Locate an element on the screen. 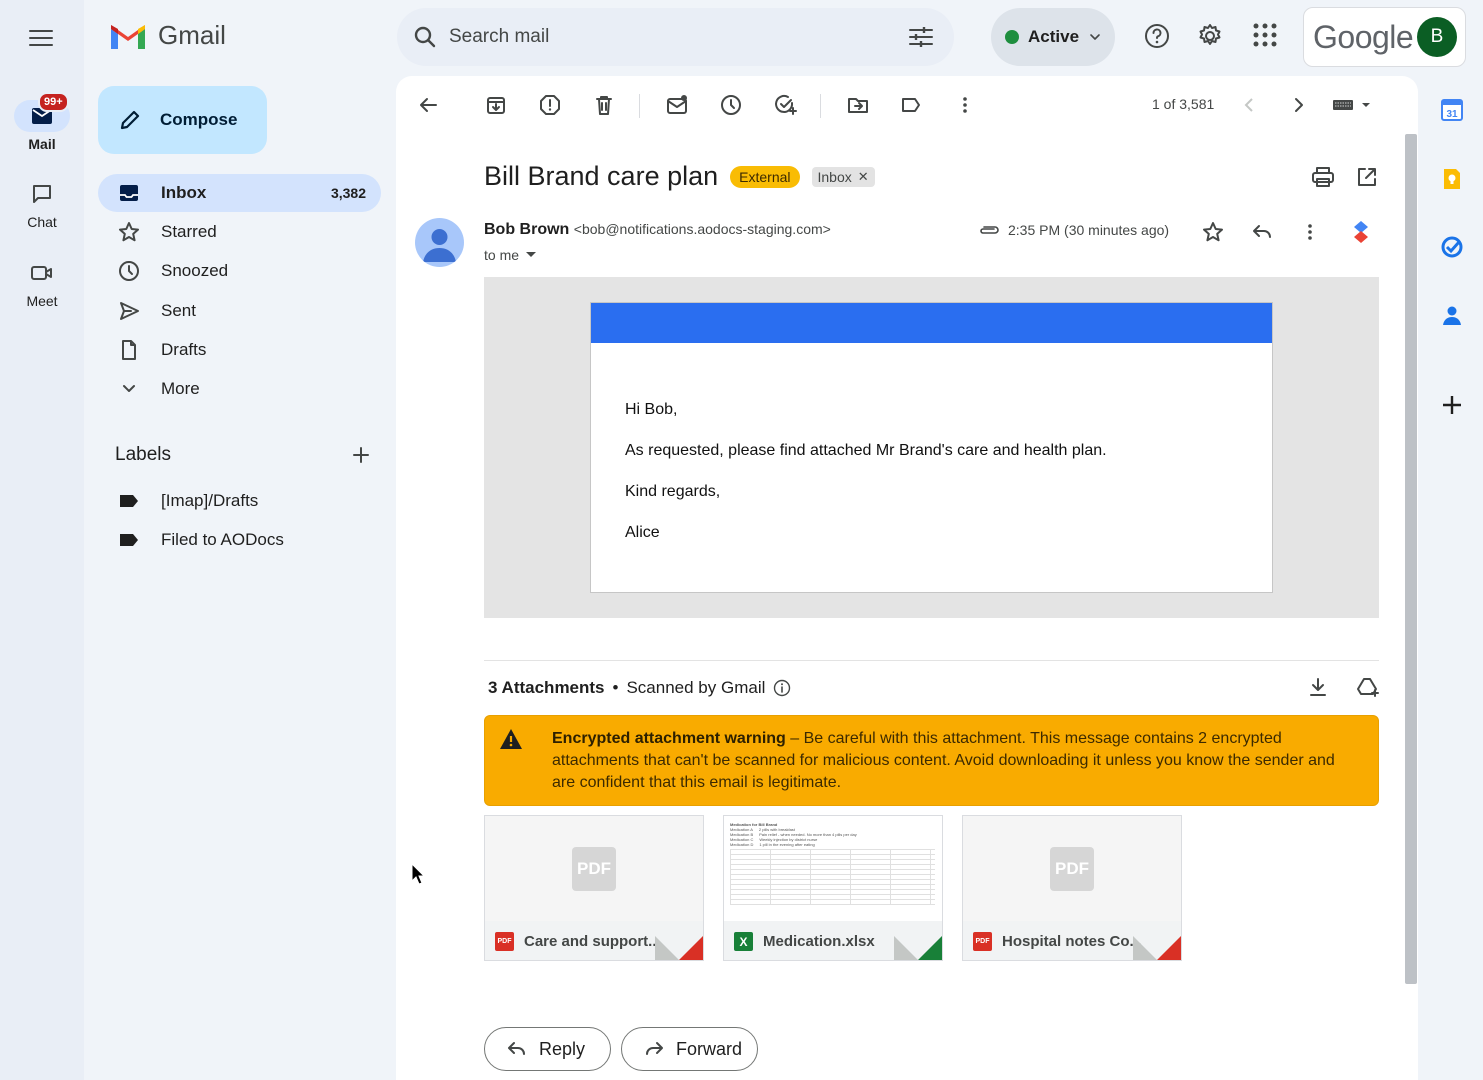 The image size is (1483, 1080). delete-icon is located at coordinates (604, 105).